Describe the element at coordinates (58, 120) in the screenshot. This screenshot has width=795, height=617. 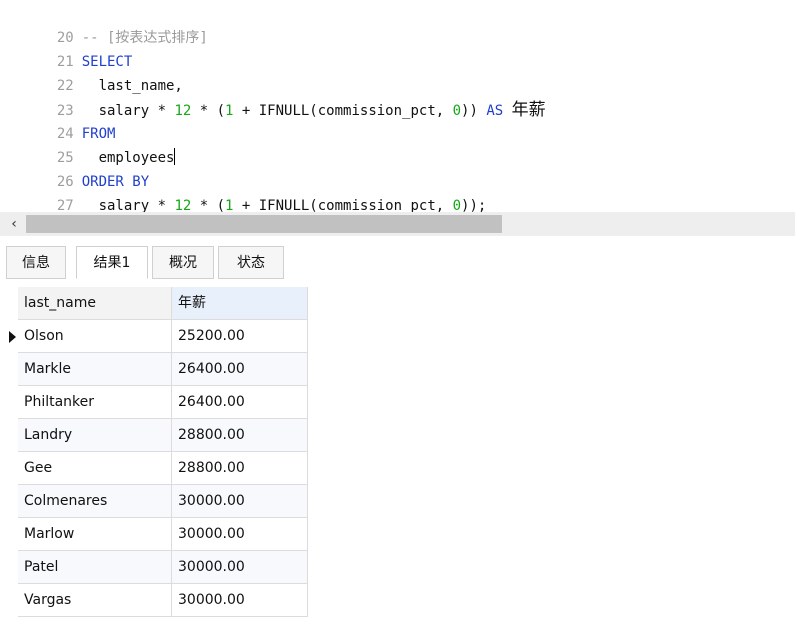
I see `code-line-24: 24 FROM` at that location.